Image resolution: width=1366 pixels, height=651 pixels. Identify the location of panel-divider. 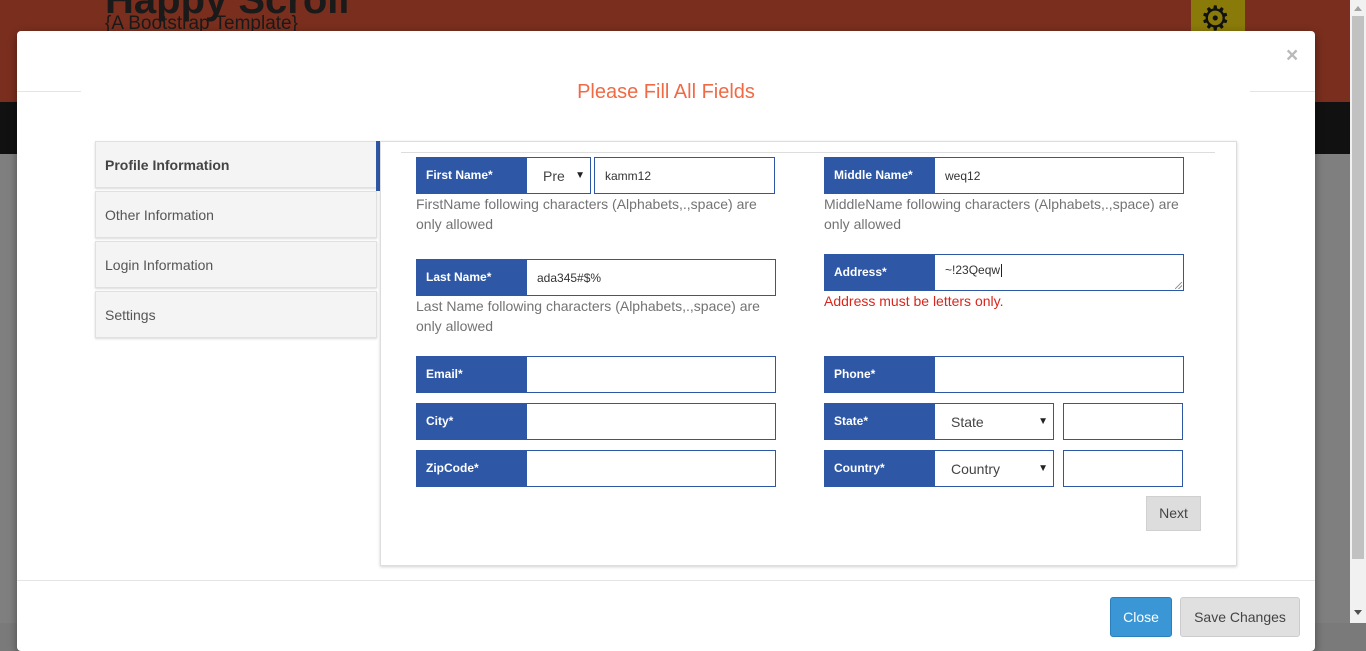
(808, 152).